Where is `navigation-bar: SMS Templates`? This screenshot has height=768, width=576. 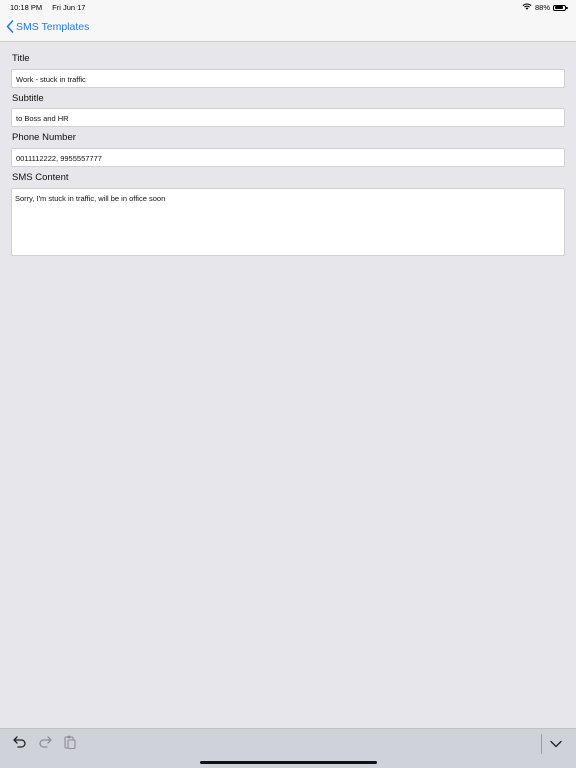
navigation-bar: SMS Templates is located at coordinates (288, 28).